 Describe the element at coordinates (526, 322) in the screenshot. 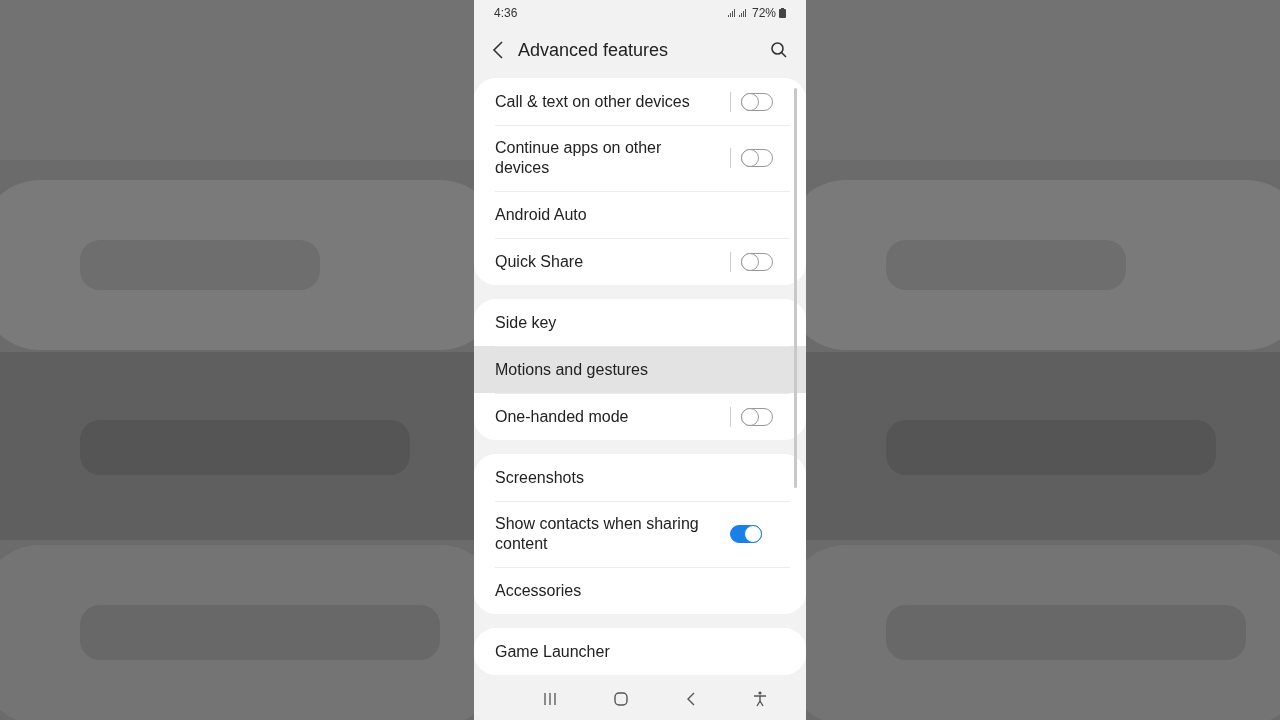

I see `item-label: Side key` at that location.